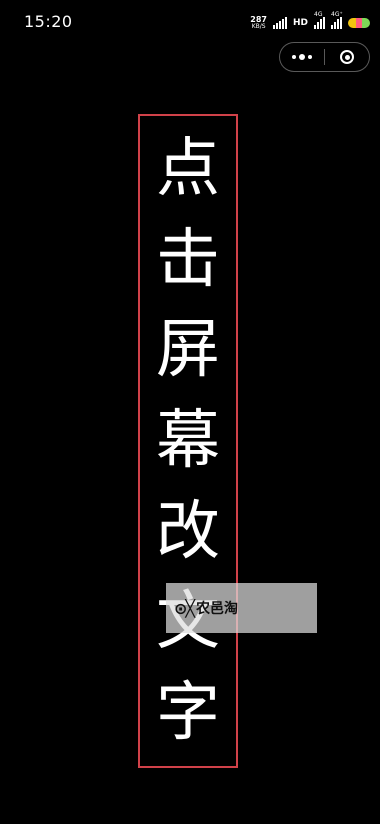  I want to click on watermark-badge: ⊙╳ 农邑淘, so click(241, 608).